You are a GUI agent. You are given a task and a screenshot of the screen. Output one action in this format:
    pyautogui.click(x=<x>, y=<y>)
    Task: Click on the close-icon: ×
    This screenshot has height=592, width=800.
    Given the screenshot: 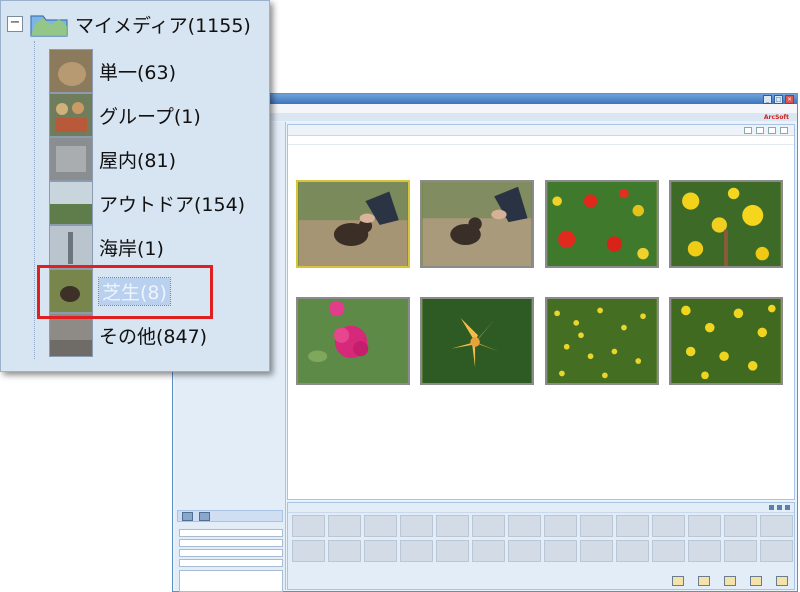 What is the action you would take?
    pyautogui.click(x=789, y=99)
    